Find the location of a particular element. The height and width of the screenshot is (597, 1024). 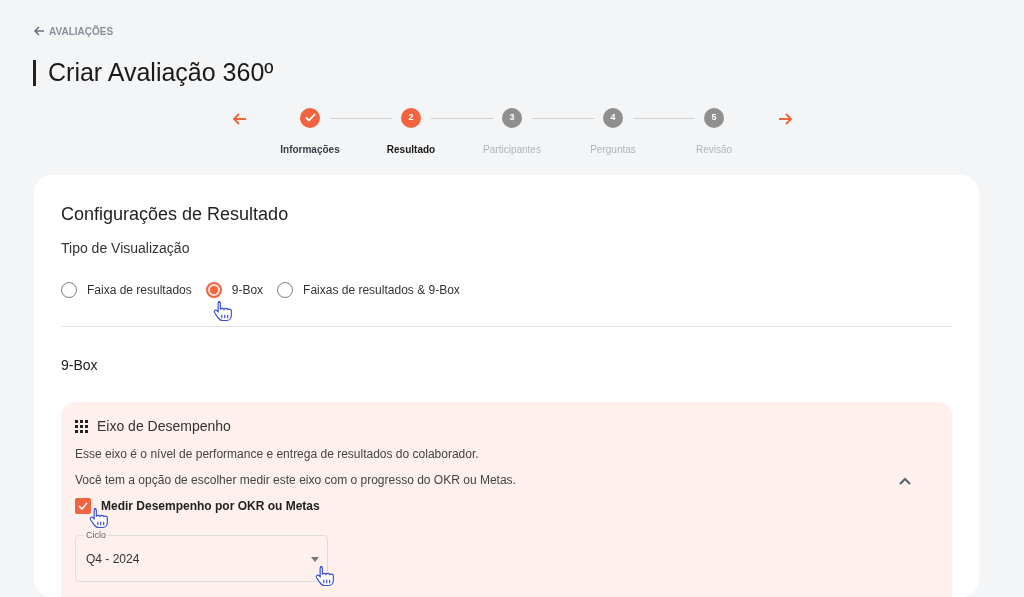

left-arrow-icon is located at coordinates (239, 118).